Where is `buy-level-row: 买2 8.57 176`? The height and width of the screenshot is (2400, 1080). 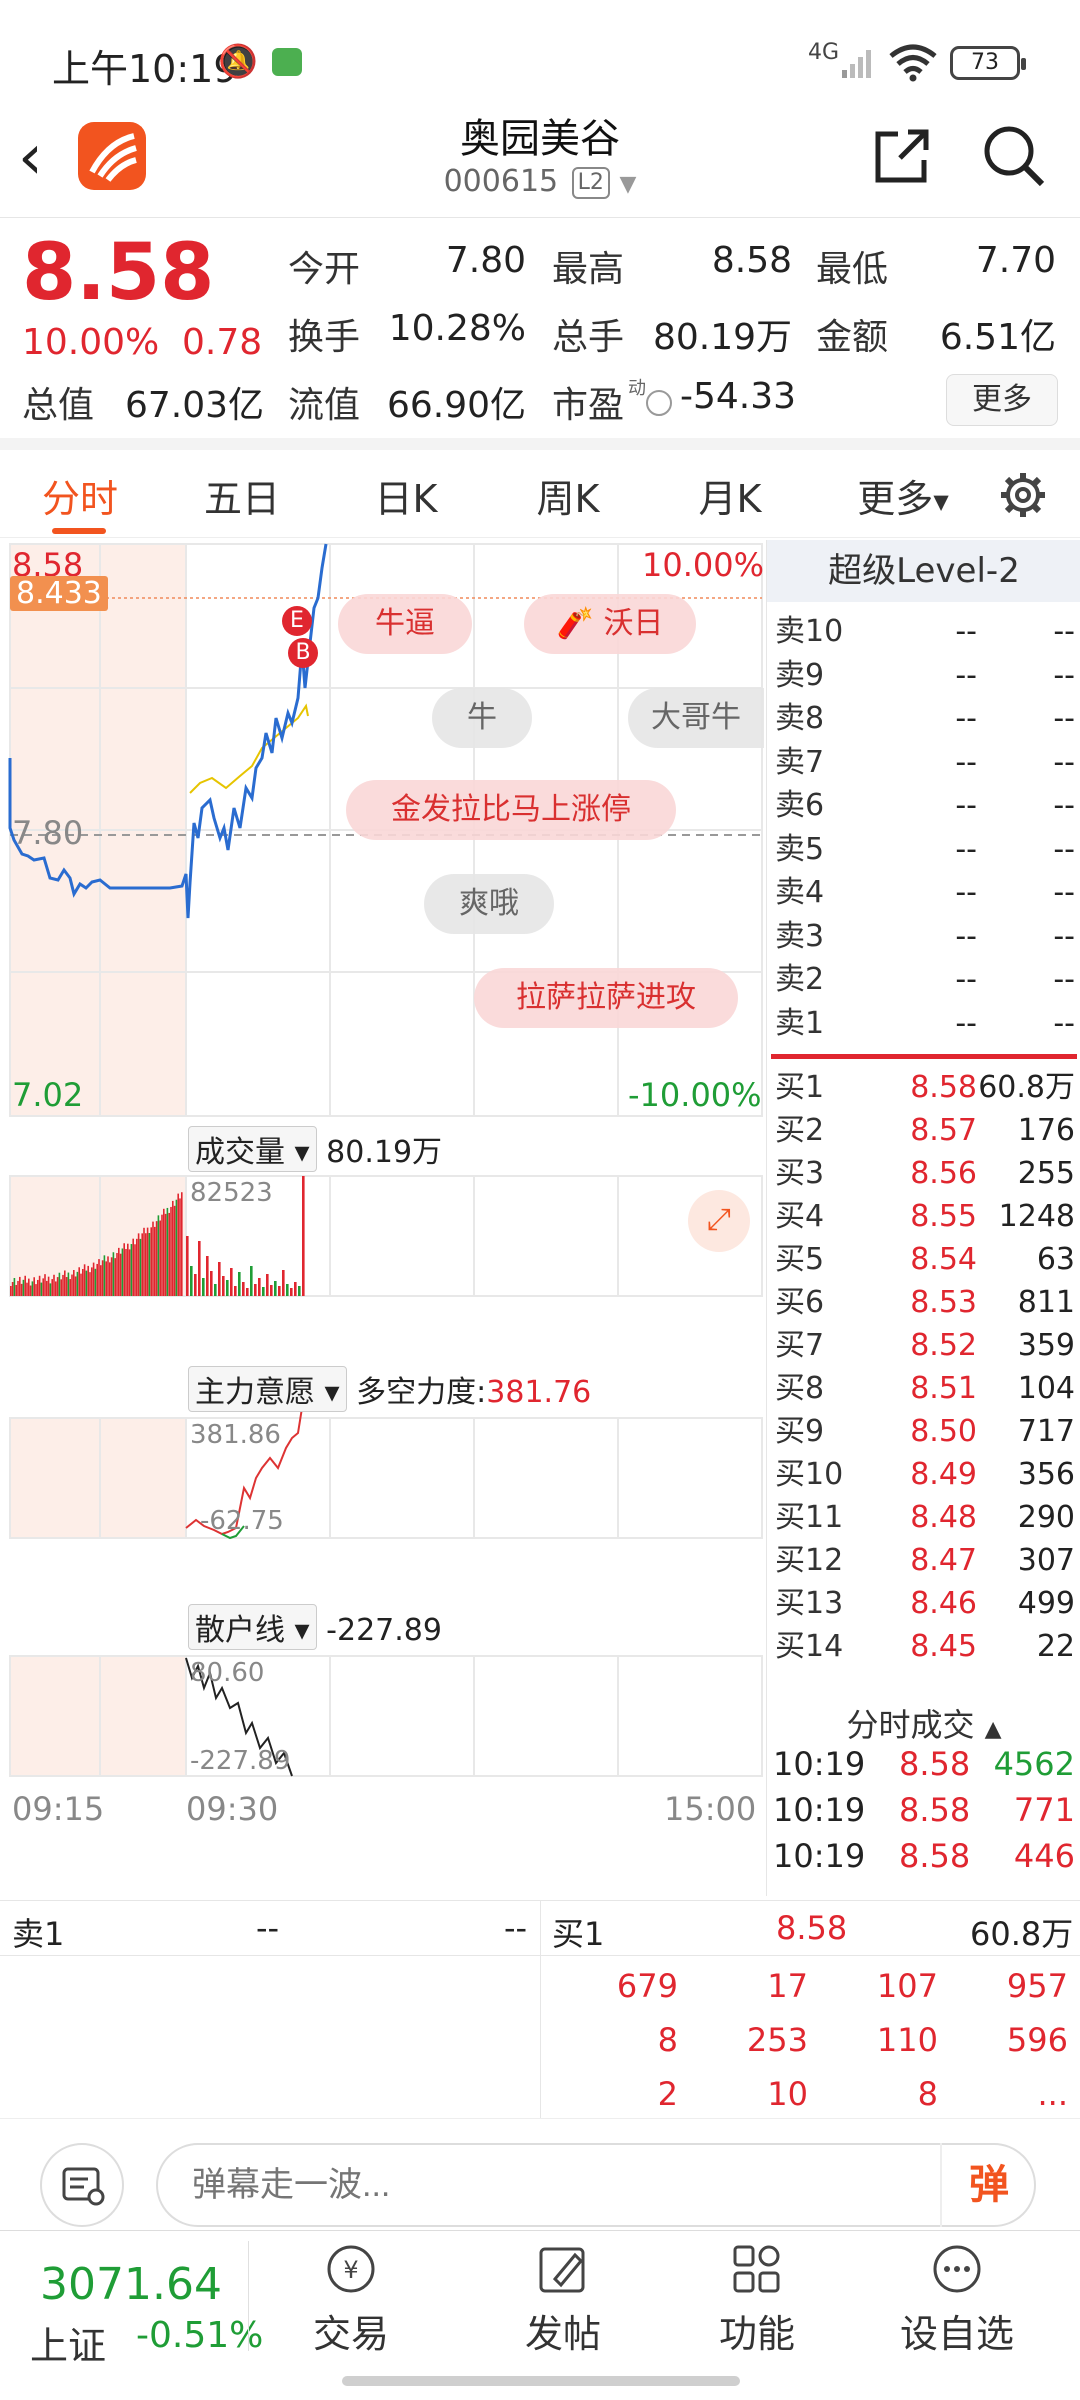
buy-level-row: 买2 8.57 176 is located at coordinates (925, 1131).